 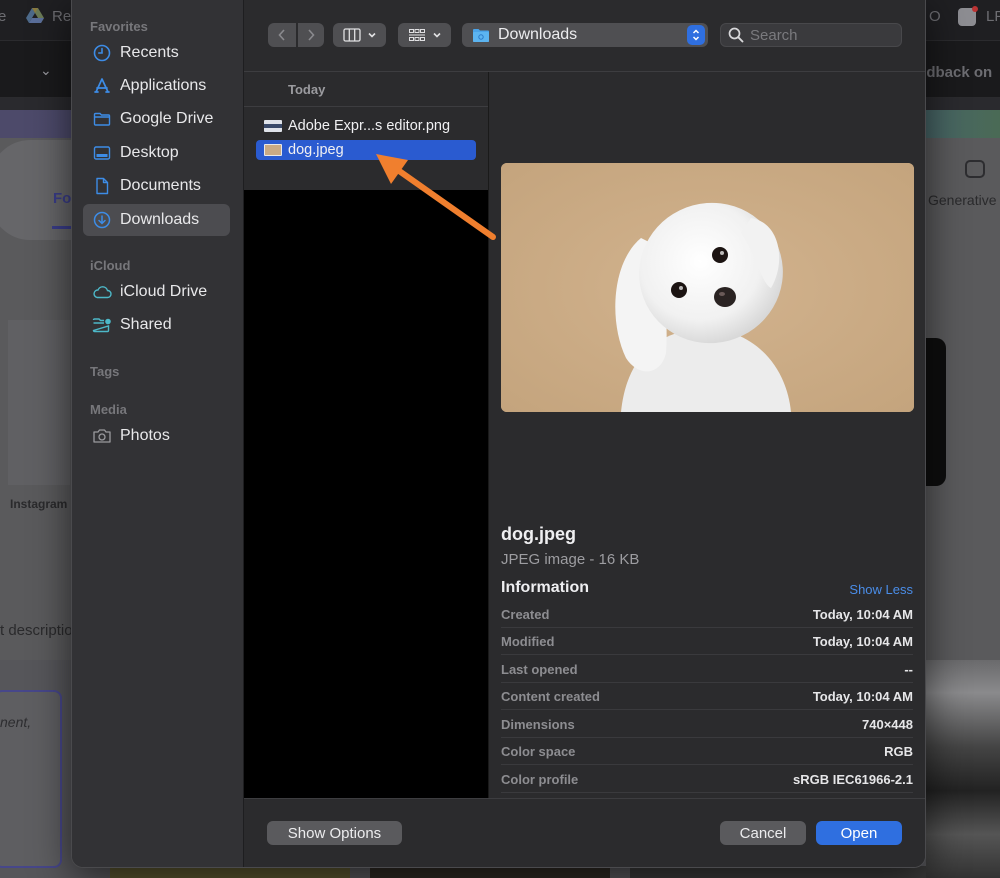 I want to click on sidebar-item-desktop: Desktop, so click(x=156, y=153).